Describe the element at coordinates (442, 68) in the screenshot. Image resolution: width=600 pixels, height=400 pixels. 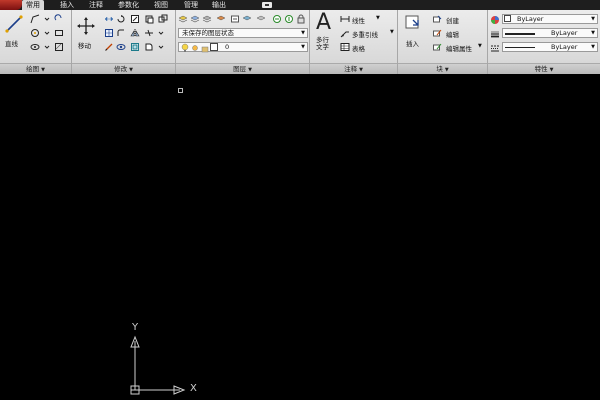
I see `block-panel-title: 块 ▼` at that location.